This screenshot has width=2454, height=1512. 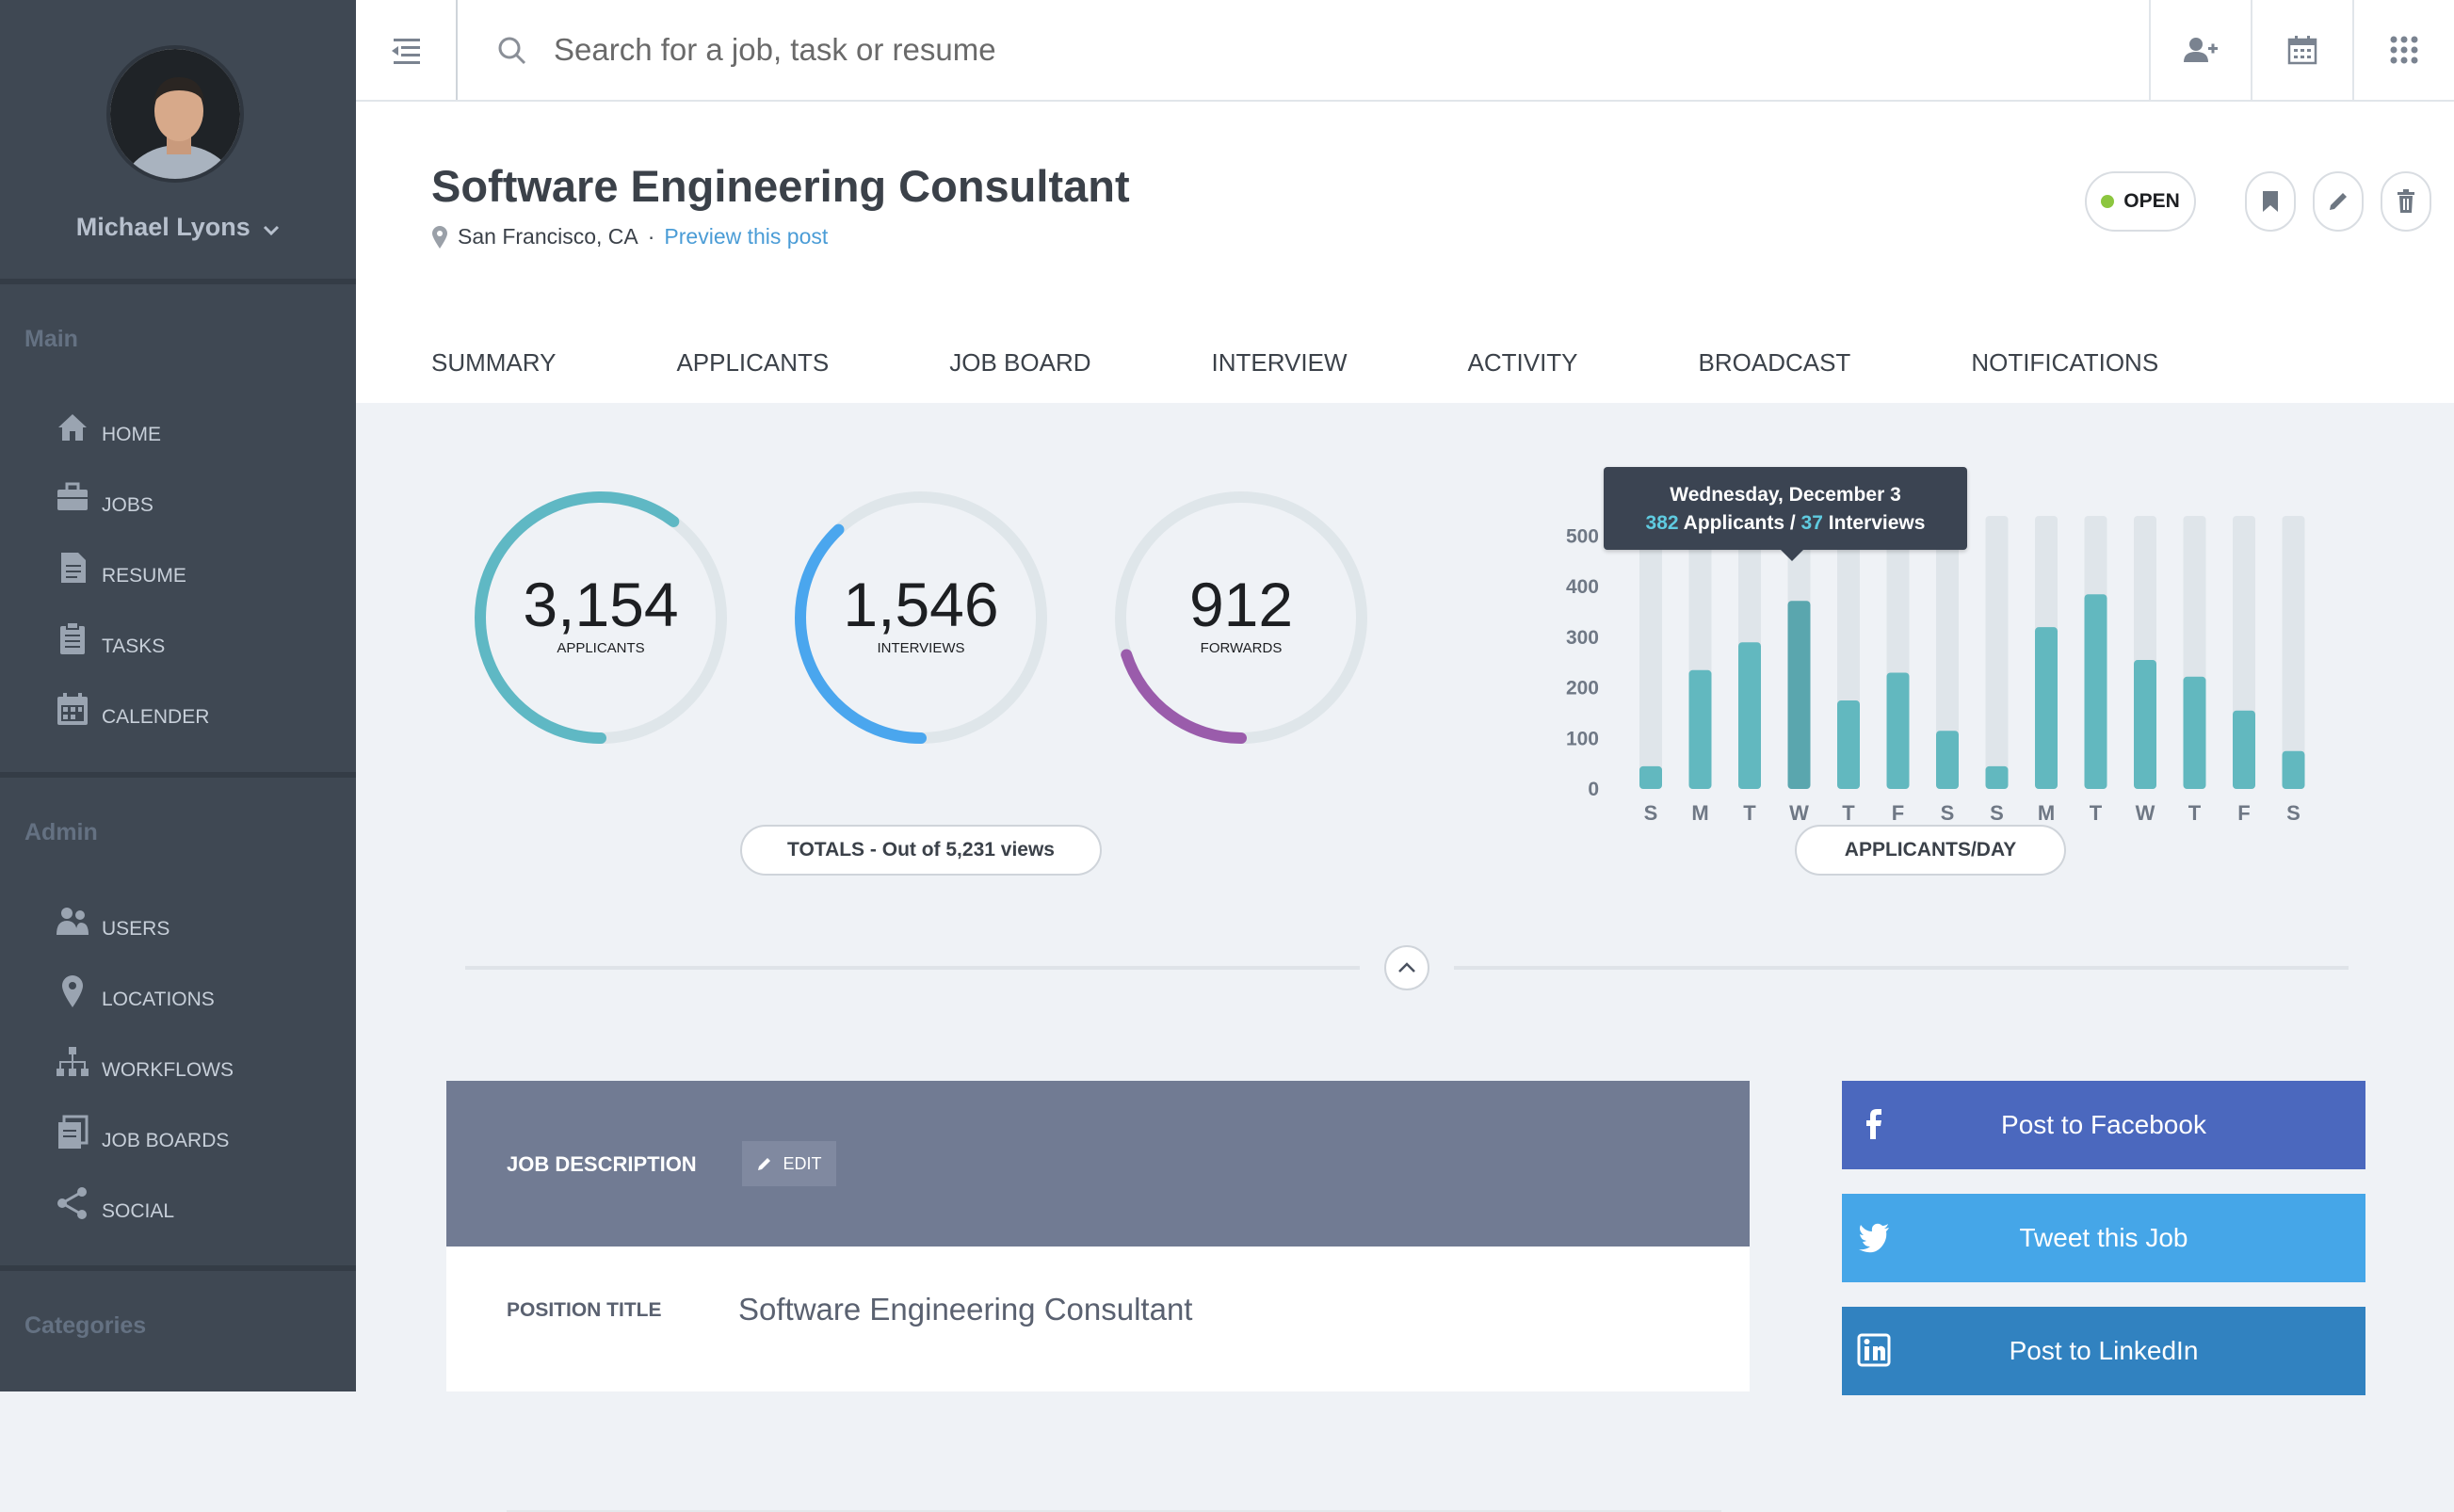 I want to click on forwards-ring: 912 FORWARDS, so click(x=1241, y=618).